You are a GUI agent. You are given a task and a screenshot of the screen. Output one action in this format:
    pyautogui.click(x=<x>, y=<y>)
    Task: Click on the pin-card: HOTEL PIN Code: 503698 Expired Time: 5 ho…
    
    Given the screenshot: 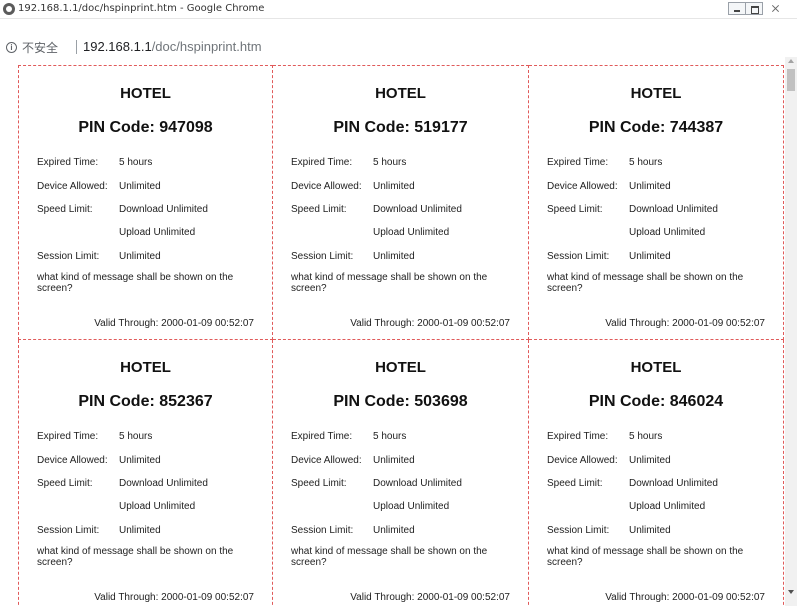 What is the action you would take?
    pyautogui.click(x=401, y=473)
    